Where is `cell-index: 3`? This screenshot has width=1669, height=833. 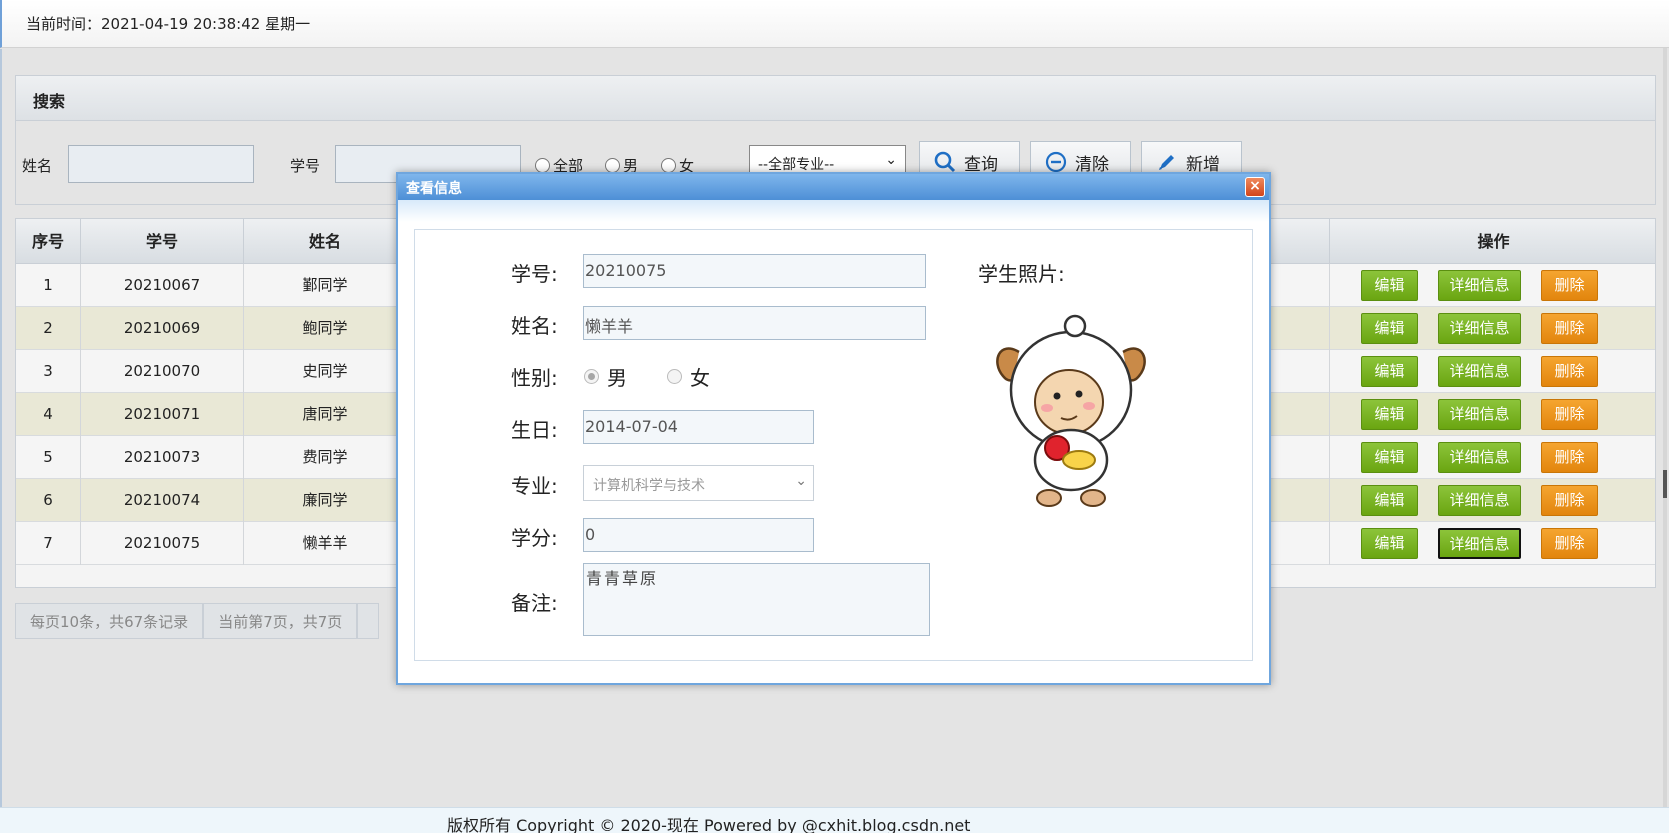 cell-index: 3 is located at coordinates (48, 371).